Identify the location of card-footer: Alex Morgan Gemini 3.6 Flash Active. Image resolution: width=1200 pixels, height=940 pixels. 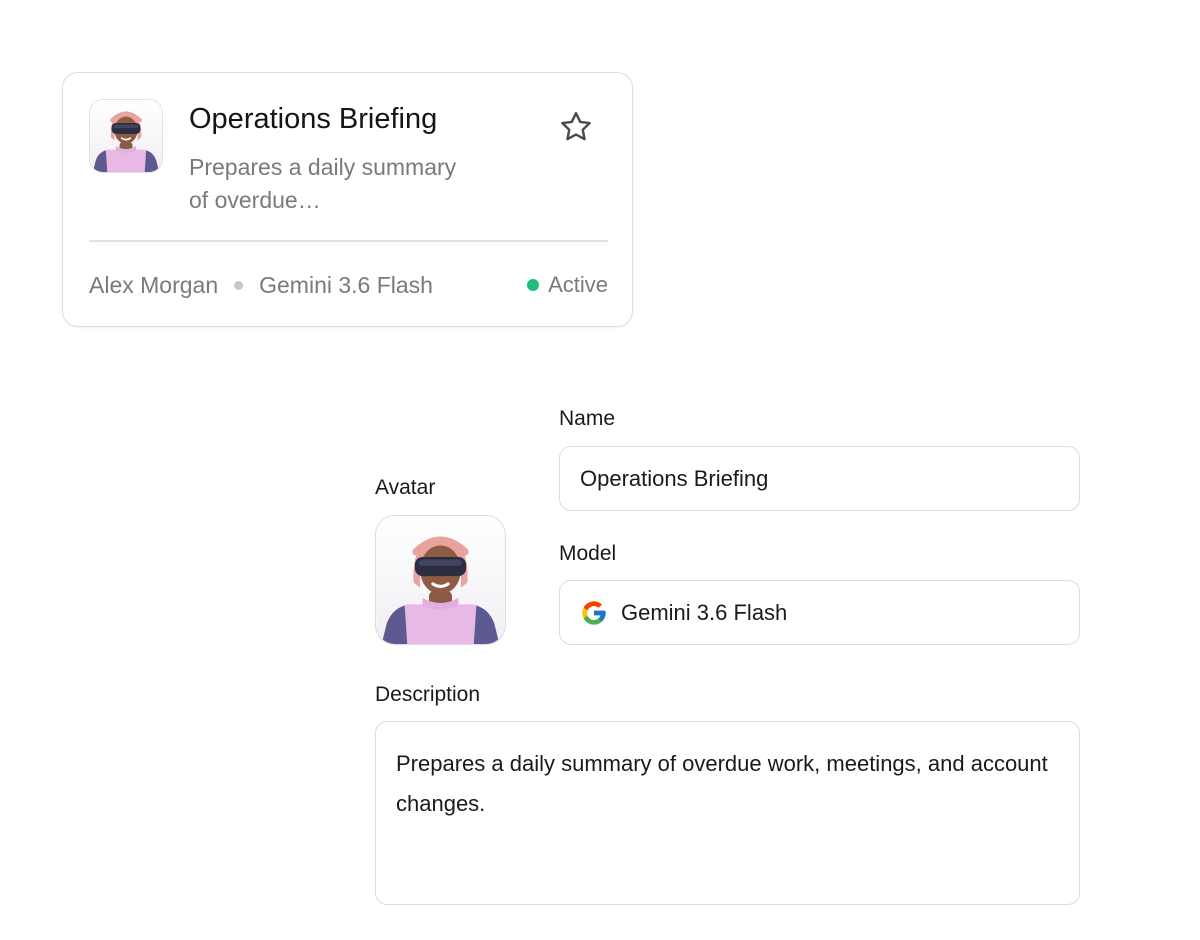
(348, 285).